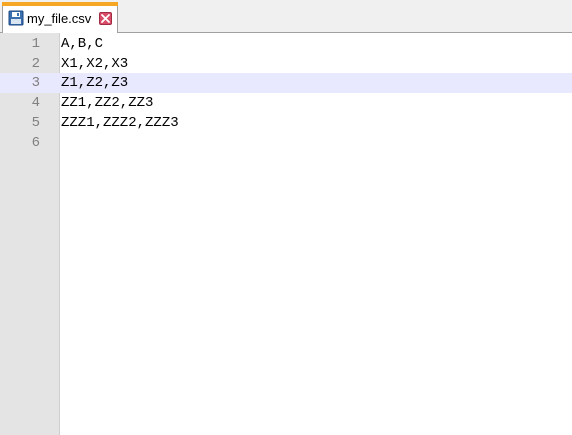 The width and height of the screenshot is (572, 435). What do you see at coordinates (35, 143) in the screenshot?
I see `line-number: 6` at bounding box center [35, 143].